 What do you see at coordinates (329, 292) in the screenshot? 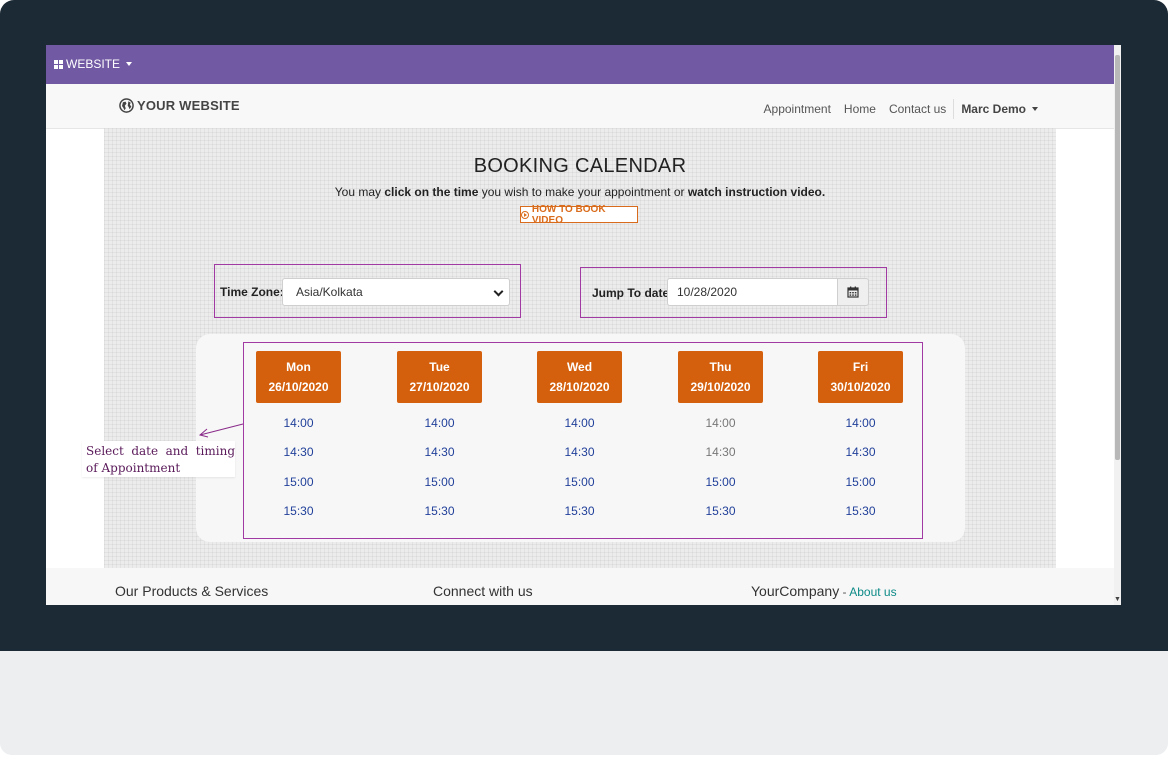
I see `timezone-value: Asia/Kolkata` at bounding box center [329, 292].